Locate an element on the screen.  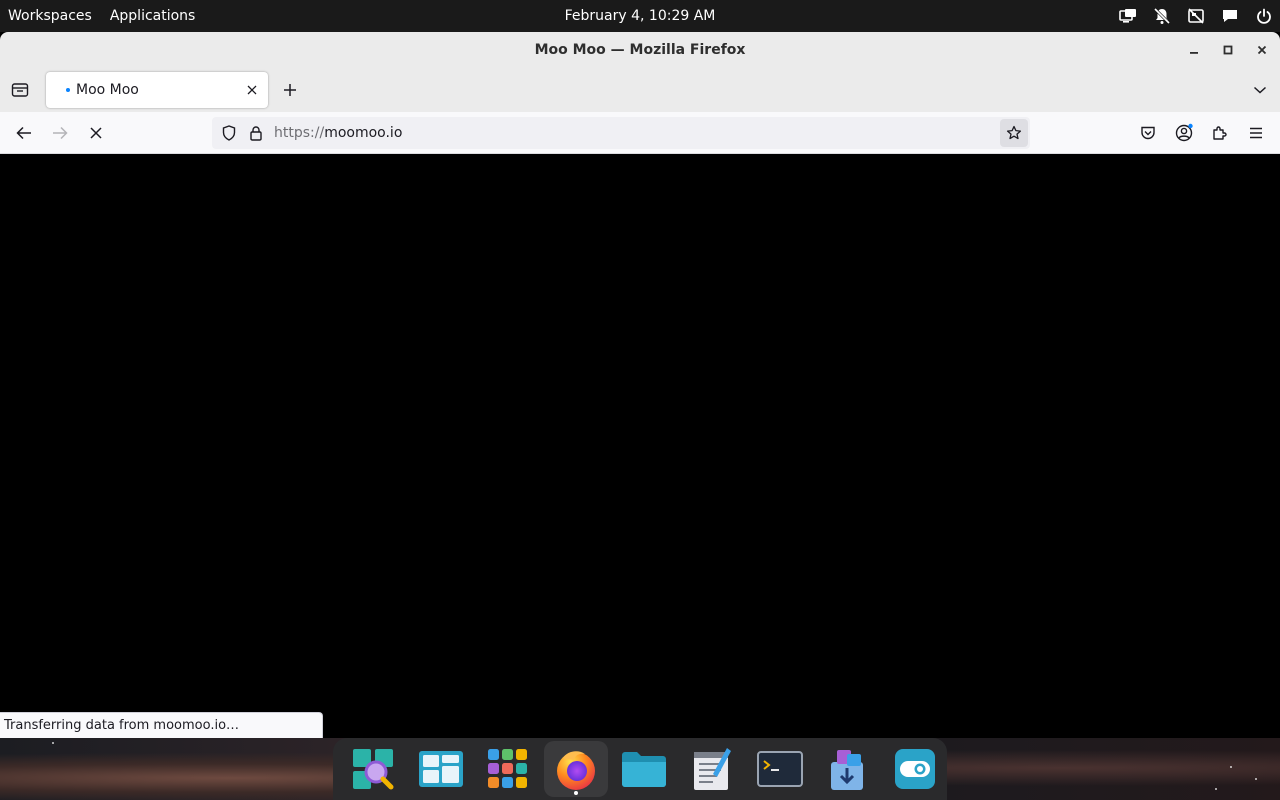
toggle-settings-icon is located at coordinates (915, 769).